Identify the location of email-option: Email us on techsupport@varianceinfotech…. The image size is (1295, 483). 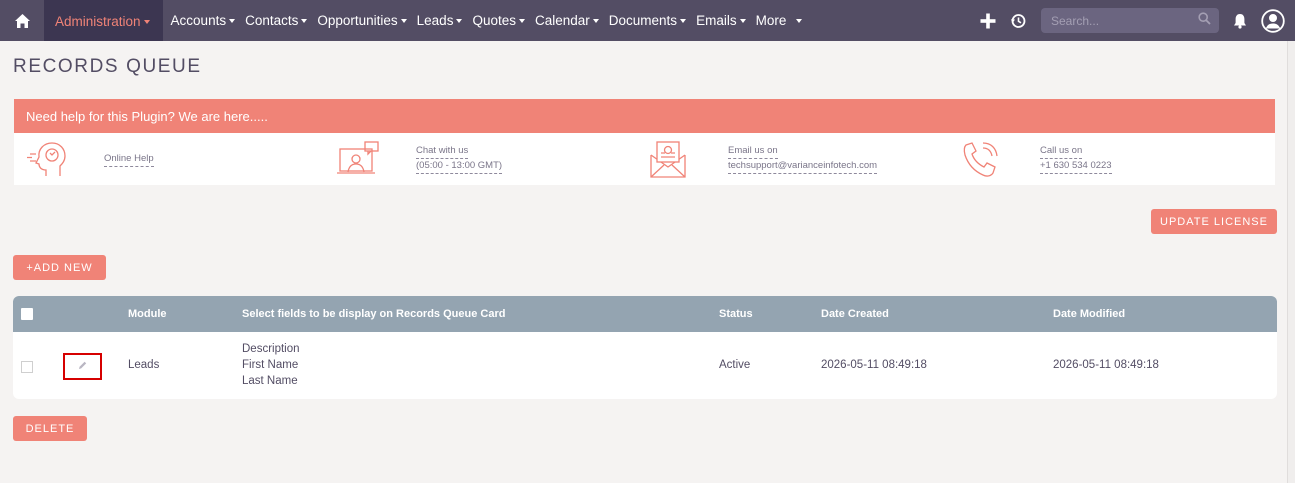
(763, 159).